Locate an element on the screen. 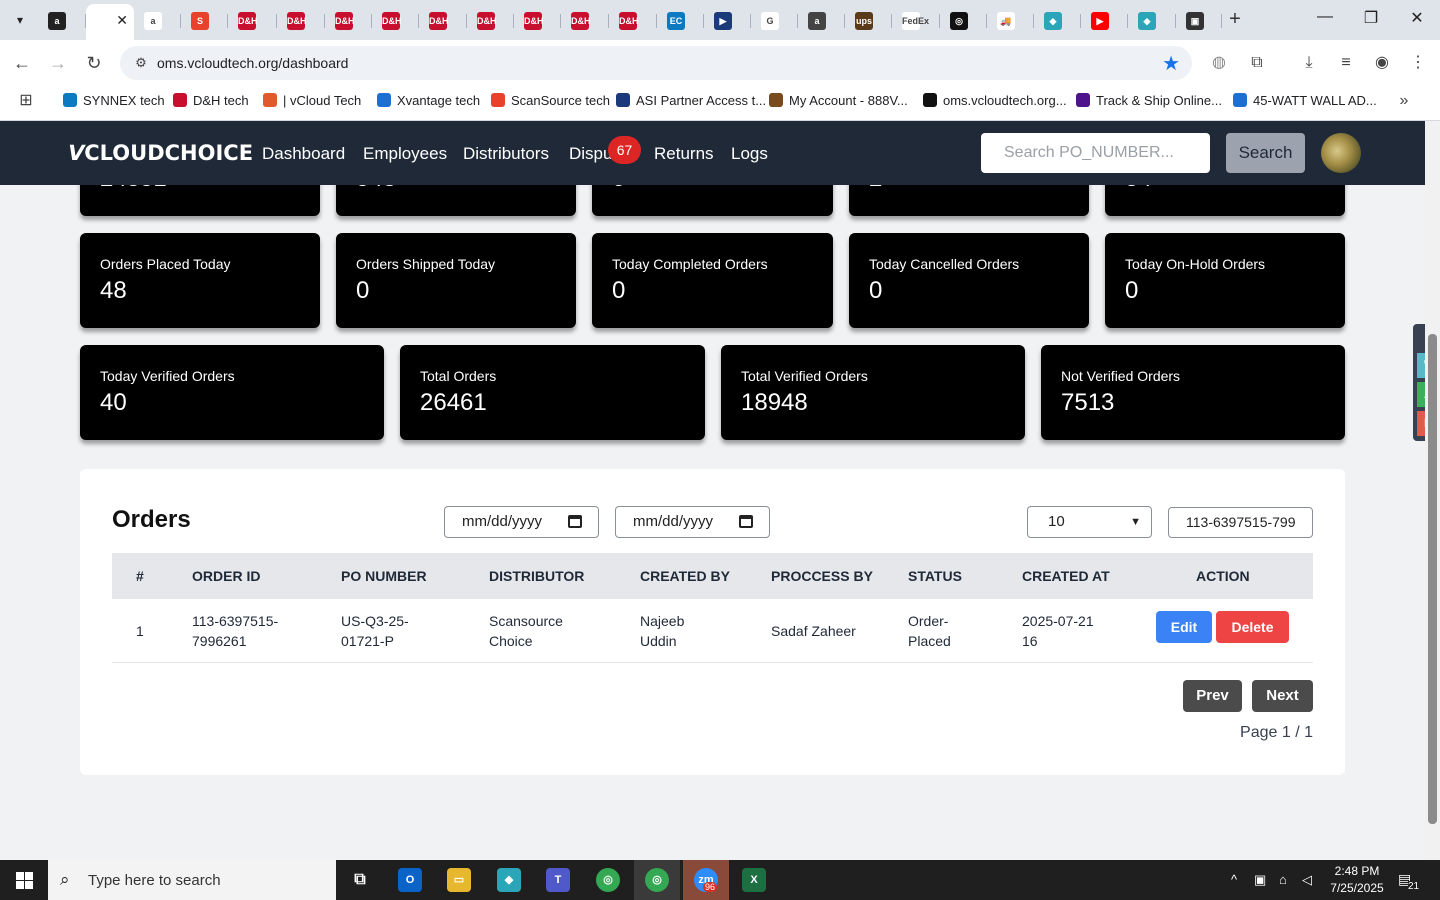  bookmark-item: D&H tech is located at coordinates (211, 103).